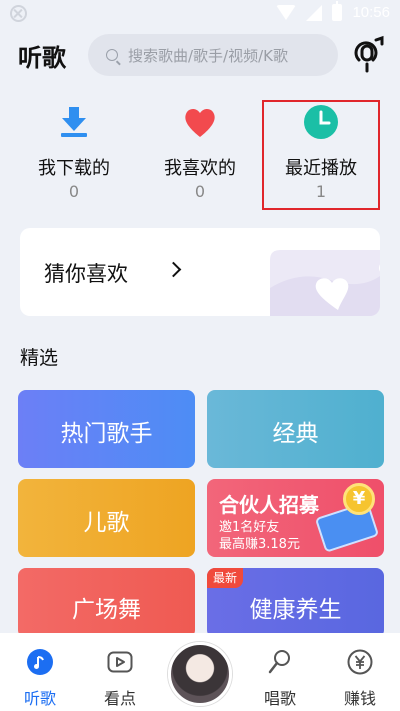 The height and width of the screenshot is (711, 400). Describe the element at coordinates (106, 610) in the screenshot. I see `square-dance-label: 广场舞` at that location.